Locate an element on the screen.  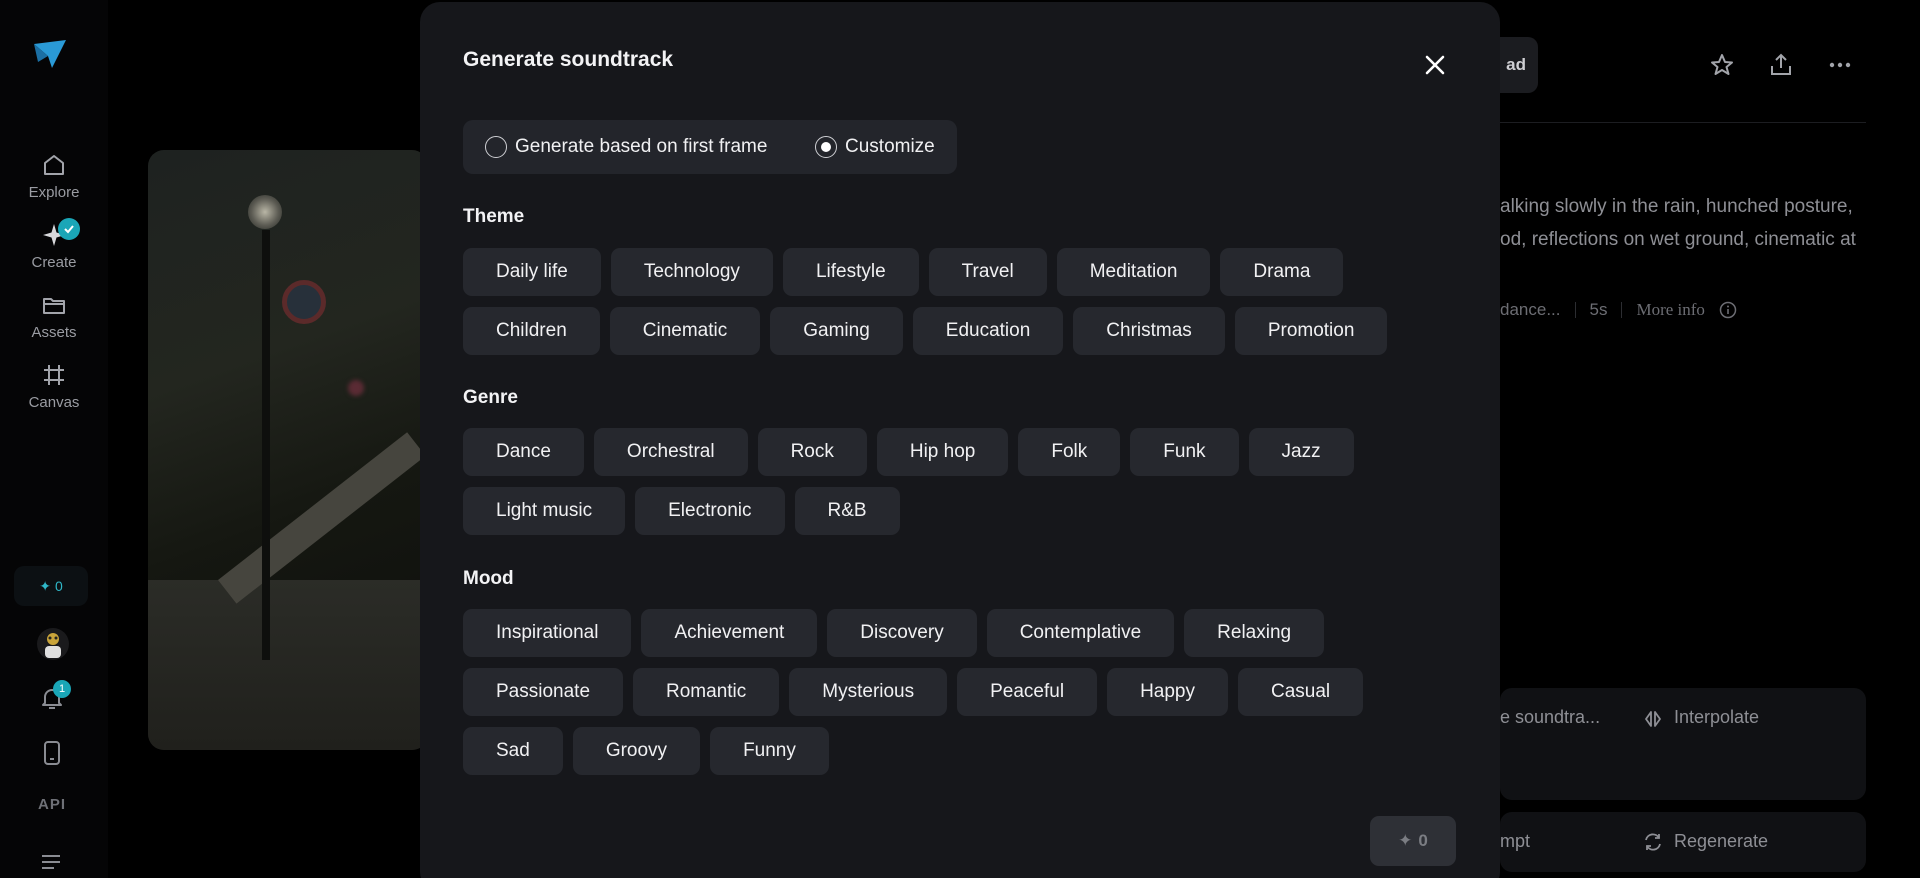
home-icon is located at coordinates (54, 165).